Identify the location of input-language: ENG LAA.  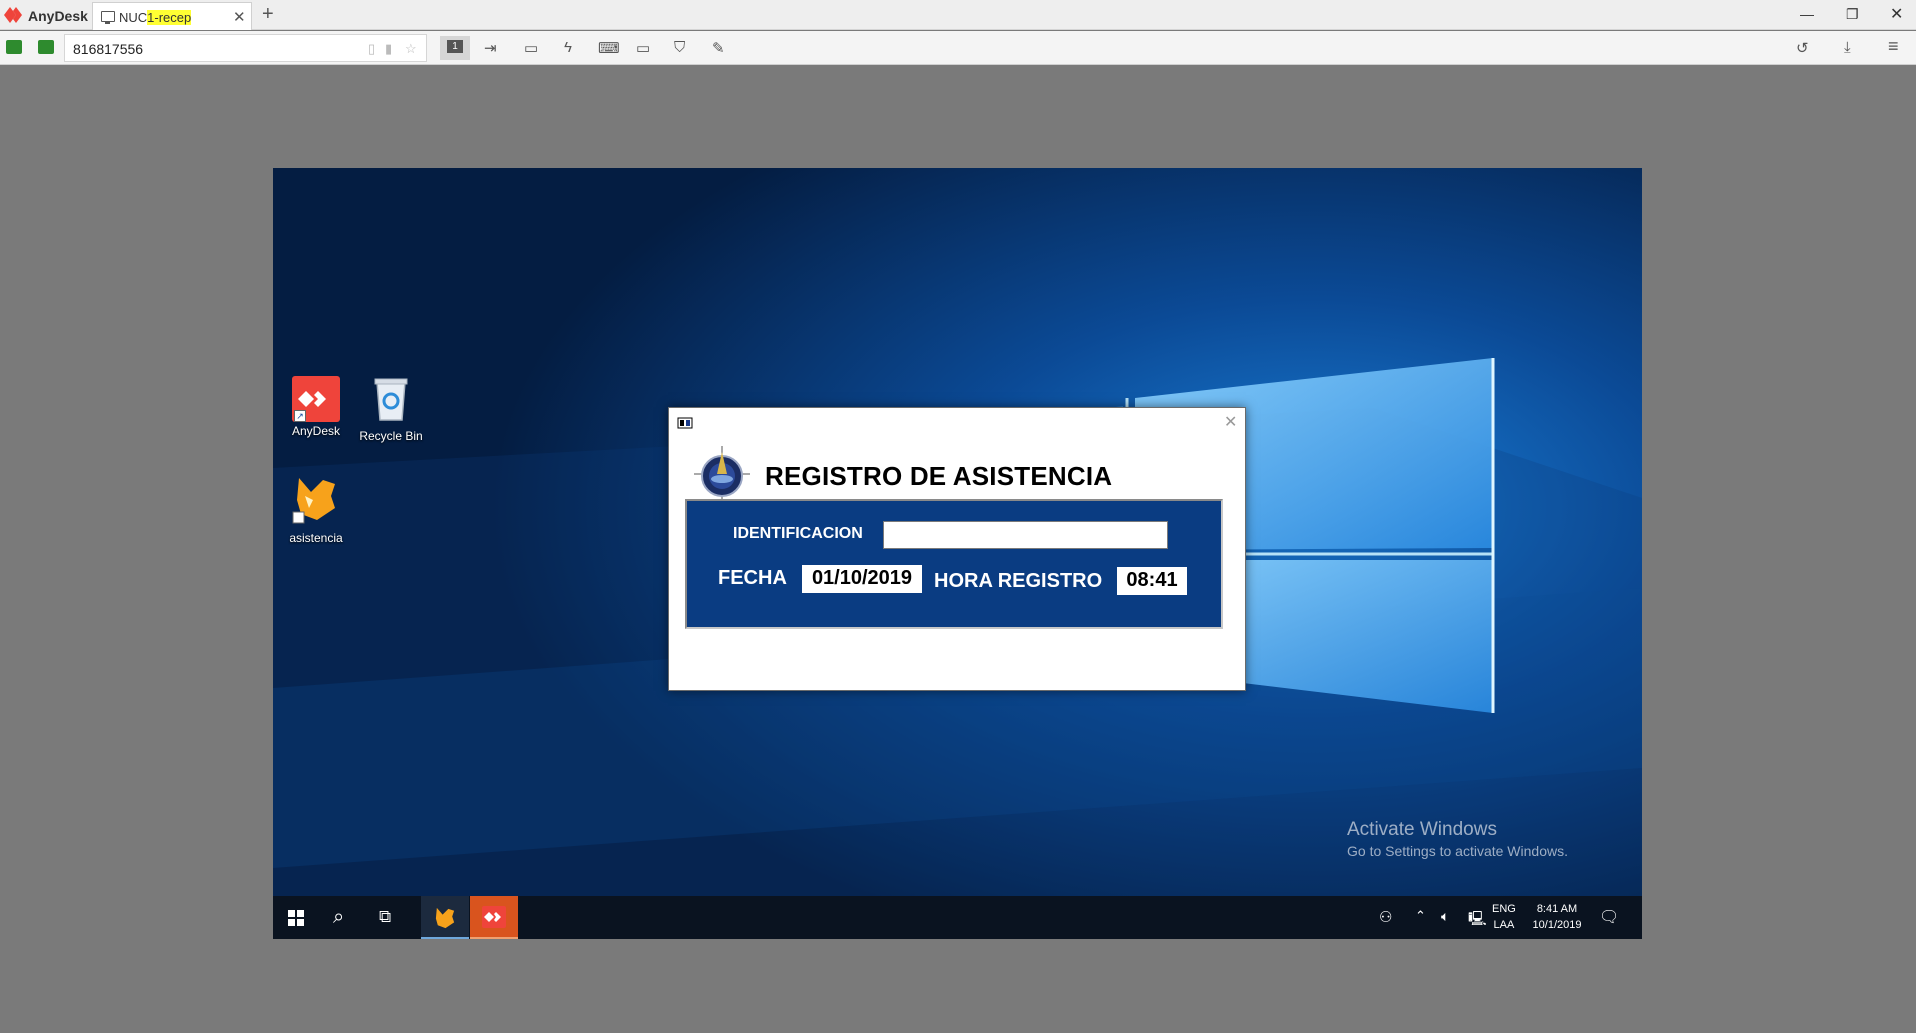
(1504, 917).